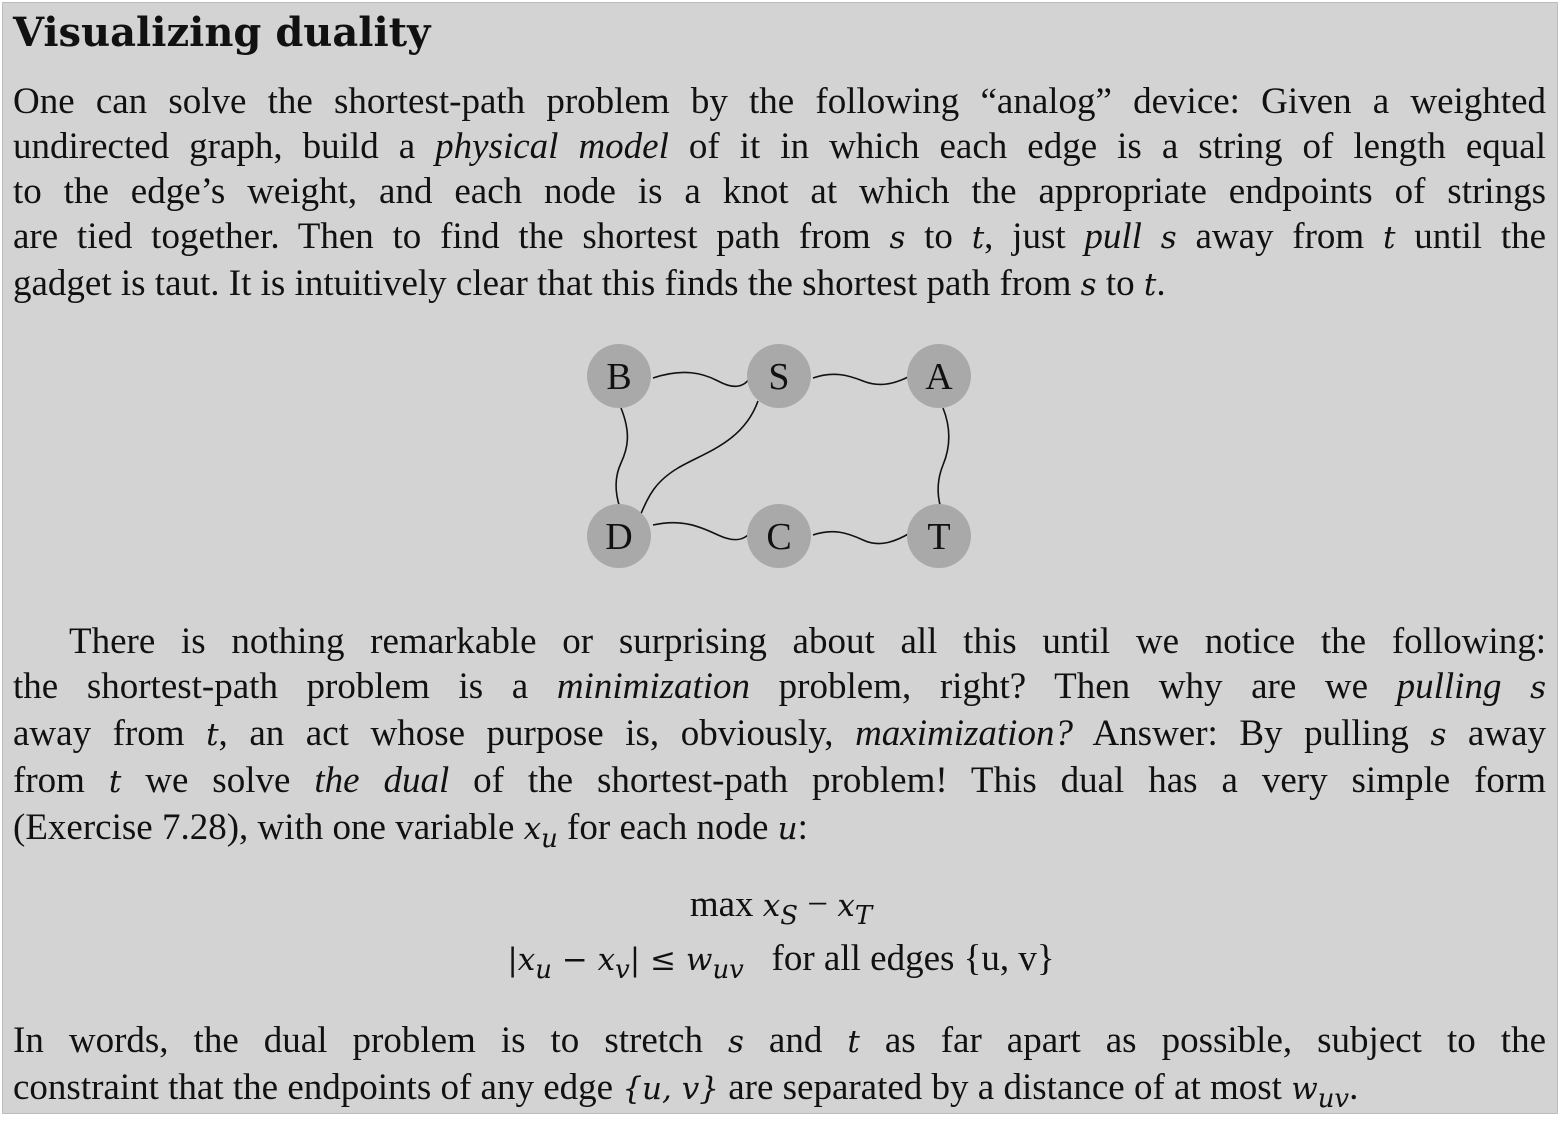 This screenshot has height=1122, width=1562. I want to click on node-label-b: B, so click(618, 377).